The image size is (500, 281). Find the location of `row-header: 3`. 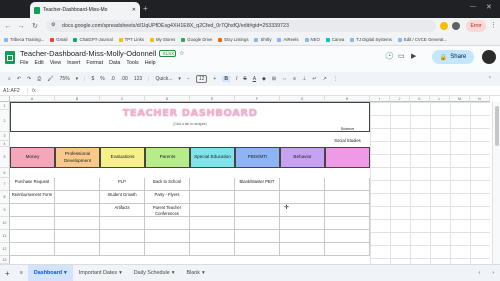

row-header: 3 is located at coordinates (5, 136).